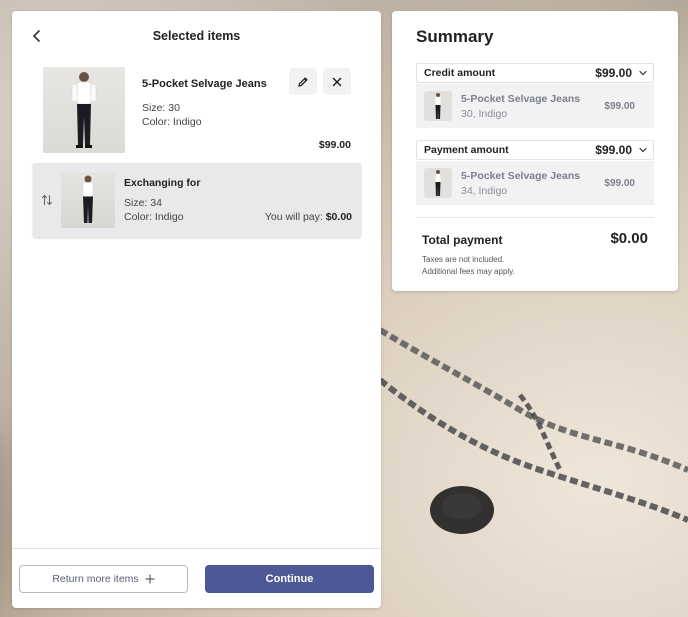 The height and width of the screenshot is (617, 688). What do you see at coordinates (293, 217) in the screenshot?
I see `pay-label: You will pay:` at bounding box center [293, 217].